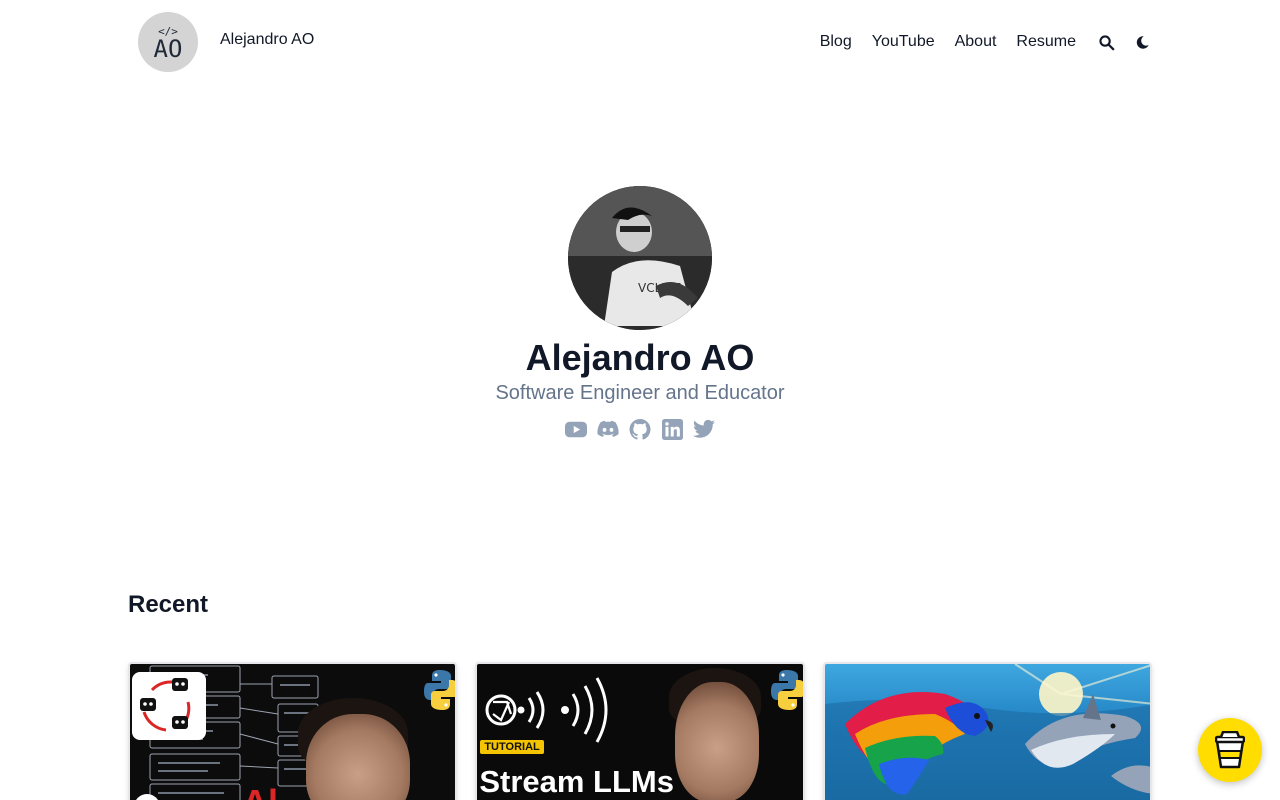 The width and height of the screenshot is (1280, 800). Describe the element at coordinates (512, 747) in the screenshot. I see `tutorial-badge: TUTORIAL` at that location.